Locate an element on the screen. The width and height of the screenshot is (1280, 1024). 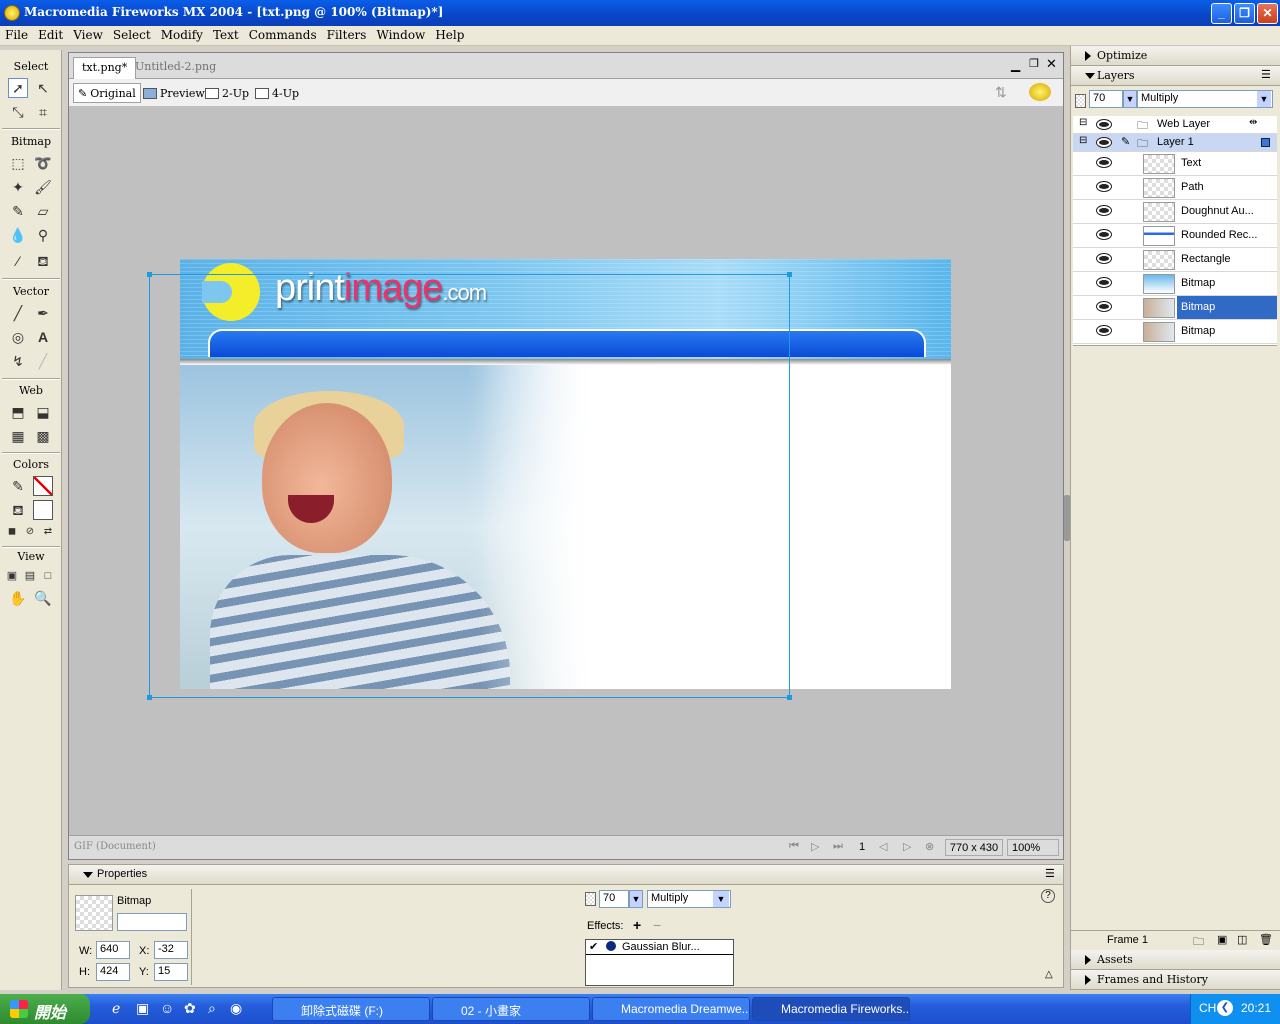
menu-window: Window is located at coordinates (400, 35).